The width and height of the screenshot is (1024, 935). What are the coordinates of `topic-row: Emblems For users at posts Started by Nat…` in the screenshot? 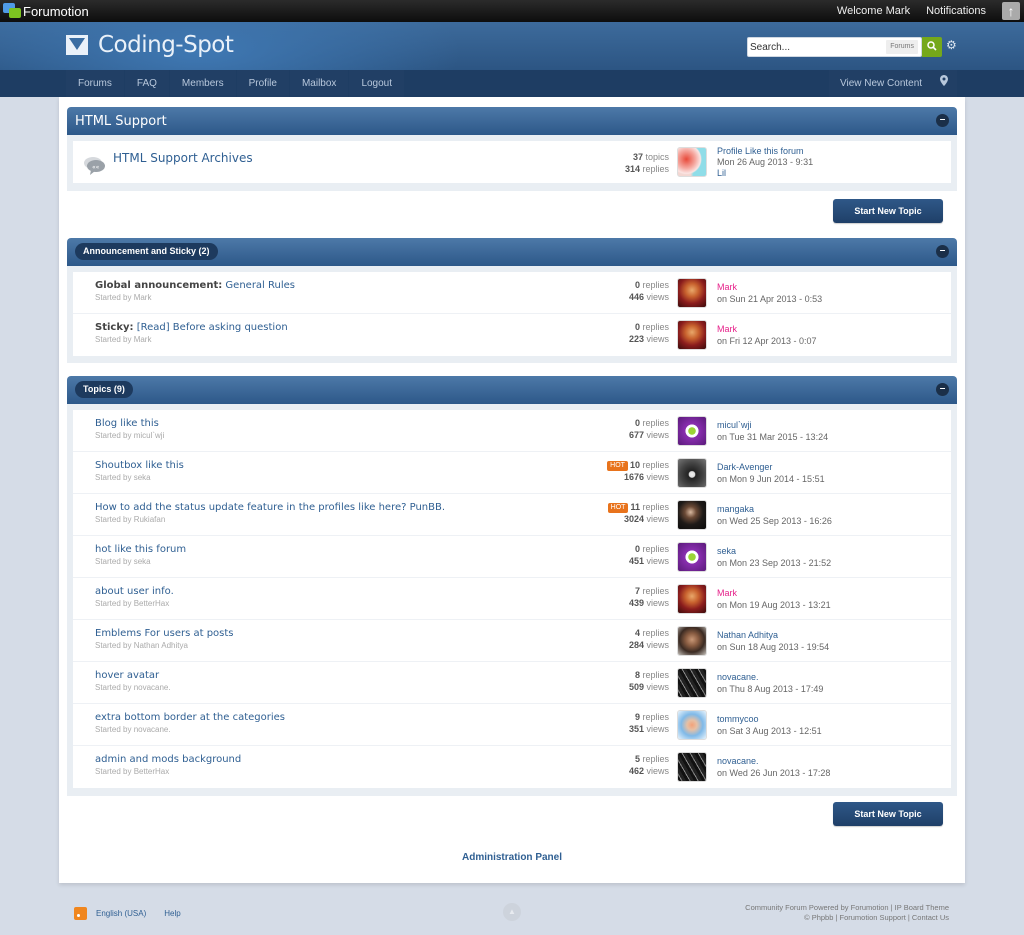 It's located at (512, 641).